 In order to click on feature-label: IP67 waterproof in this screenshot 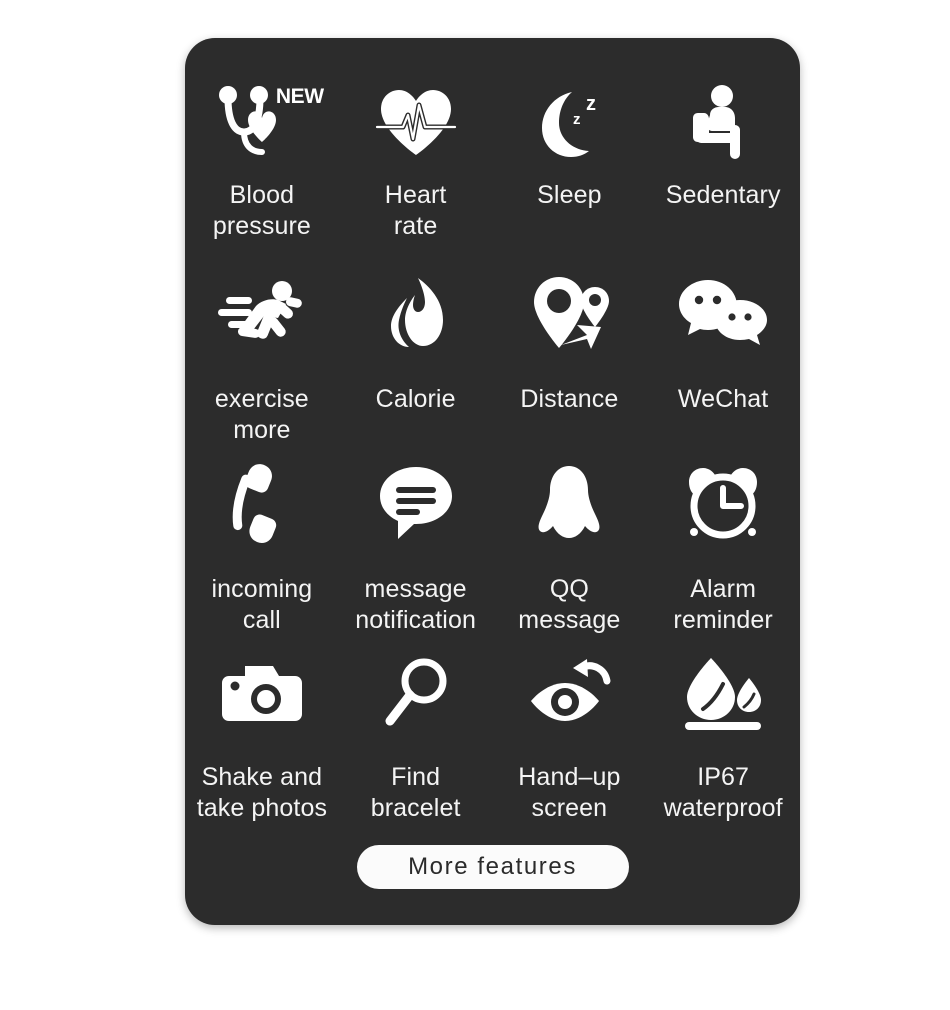, I will do `click(723, 792)`.